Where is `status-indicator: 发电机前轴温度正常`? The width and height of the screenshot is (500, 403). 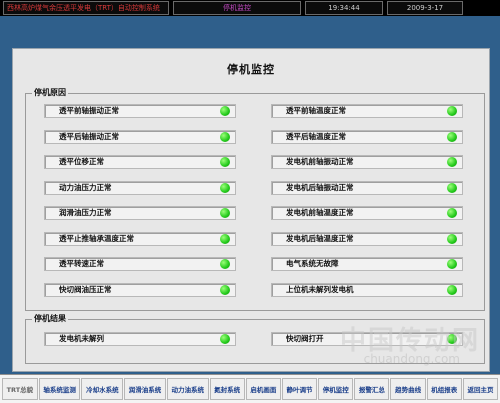 status-indicator: 发电机前轴温度正常 is located at coordinates (367, 213).